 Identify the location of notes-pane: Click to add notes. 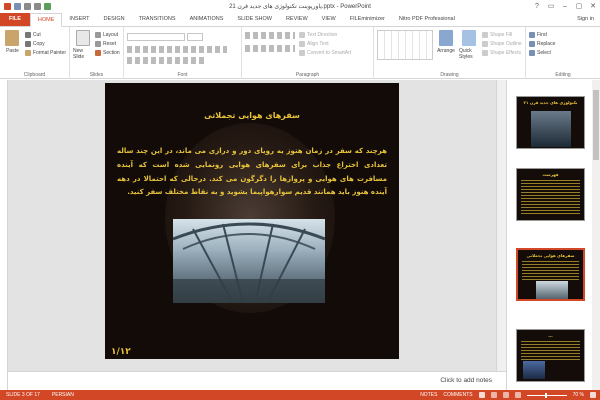
(257, 380).